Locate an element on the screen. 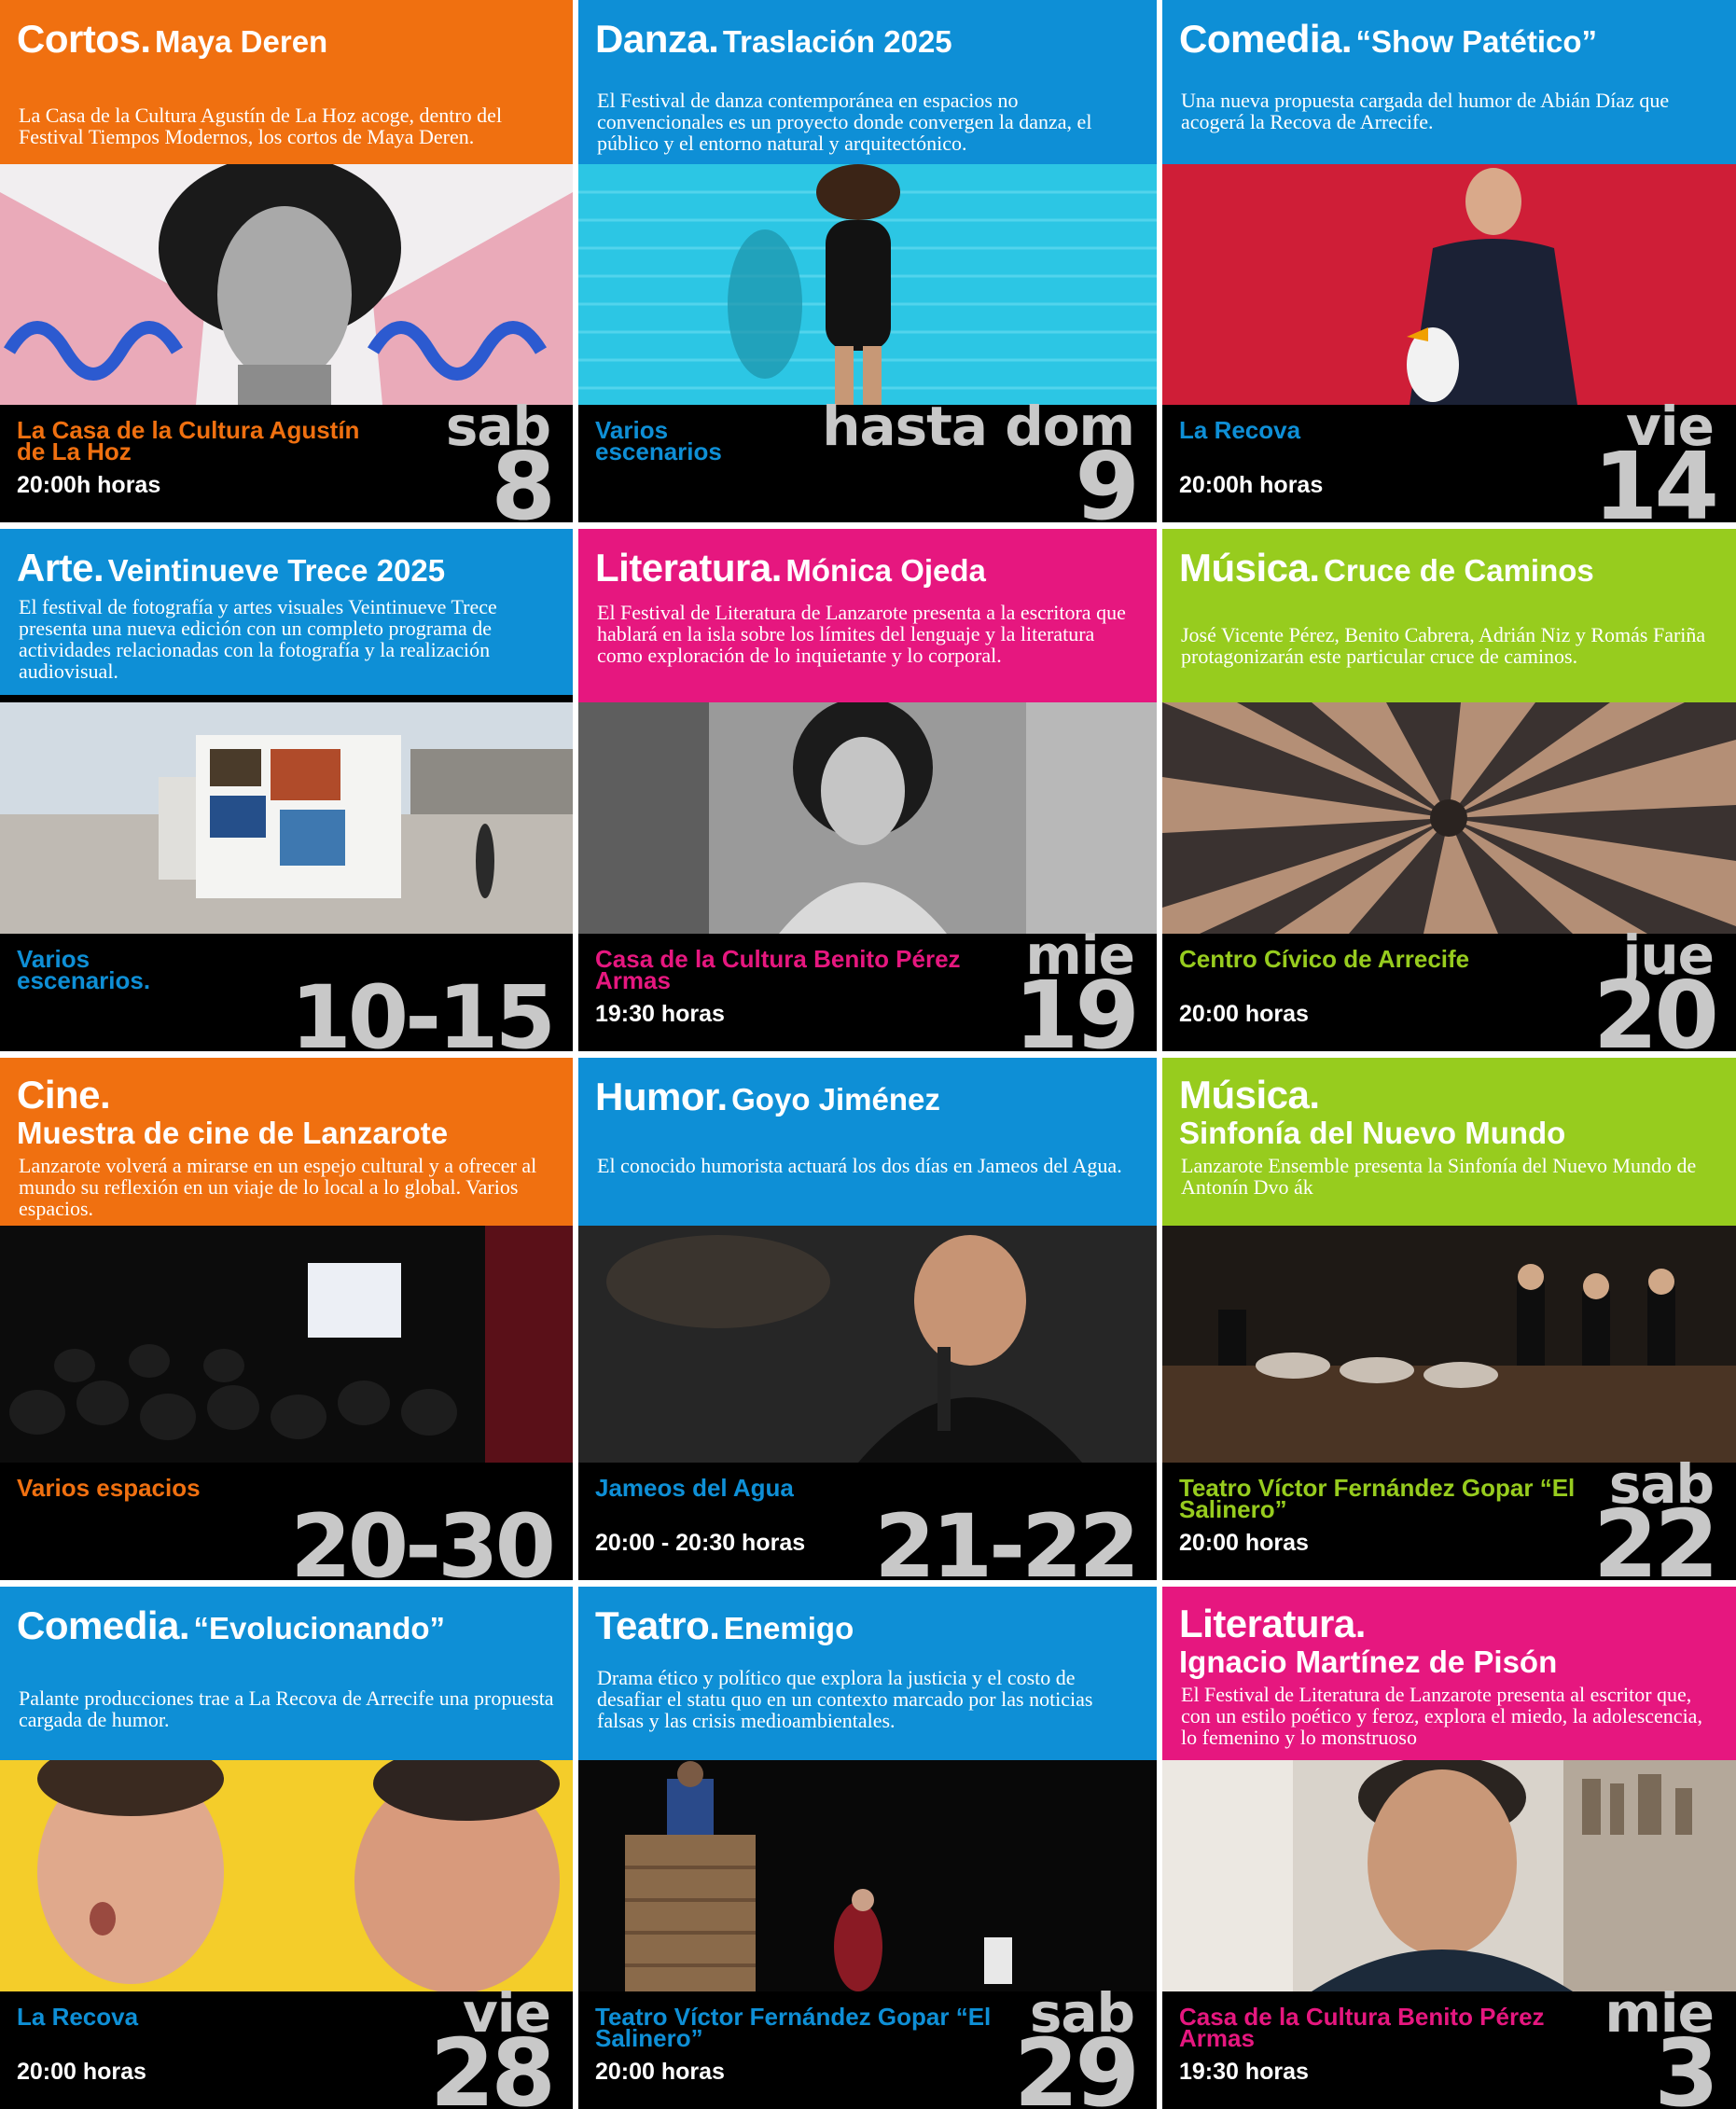  event-time: 19:30 horas is located at coordinates (1244, 2072).